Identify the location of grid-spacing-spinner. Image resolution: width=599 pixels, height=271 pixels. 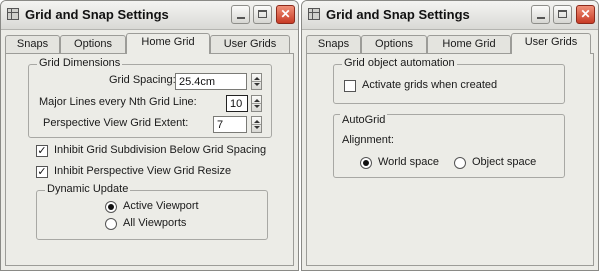
(256, 81).